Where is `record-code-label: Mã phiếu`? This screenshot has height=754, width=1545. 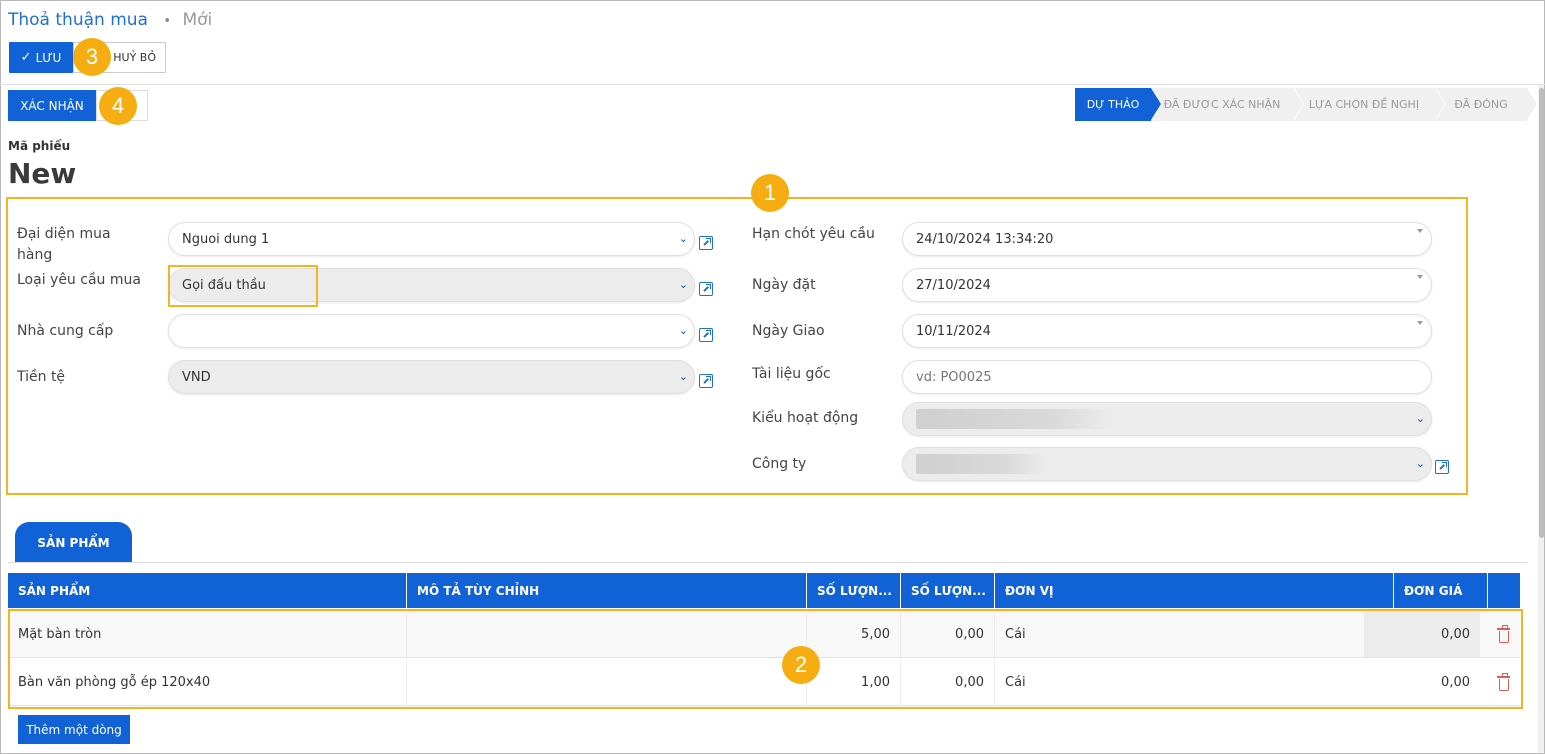 record-code-label: Mã phiếu is located at coordinates (39, 146).